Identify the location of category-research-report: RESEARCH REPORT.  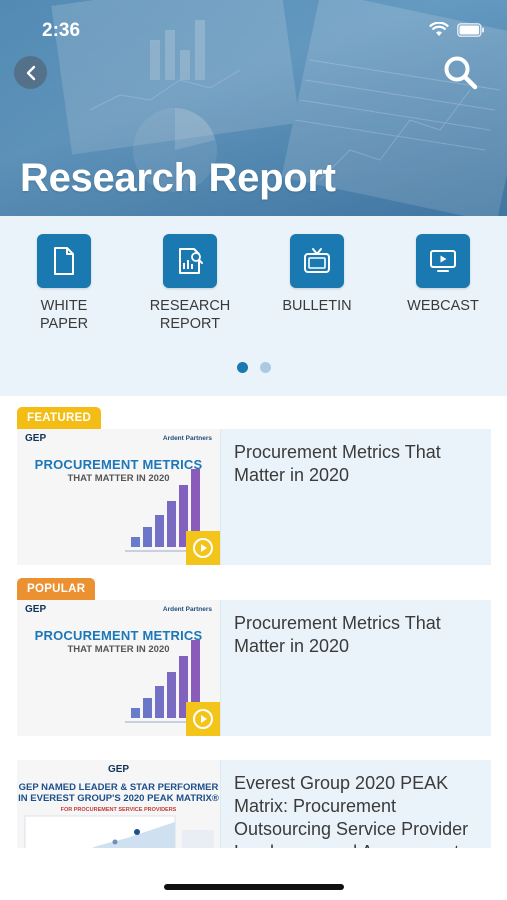
(190, 283).